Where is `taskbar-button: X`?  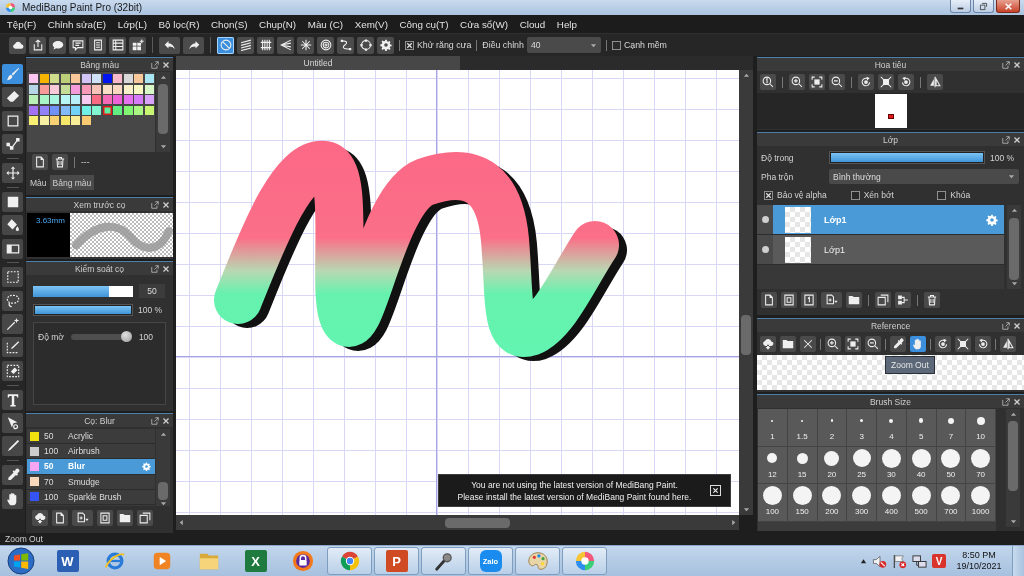 taskbar-button: X is located at coordinates (255, 561).